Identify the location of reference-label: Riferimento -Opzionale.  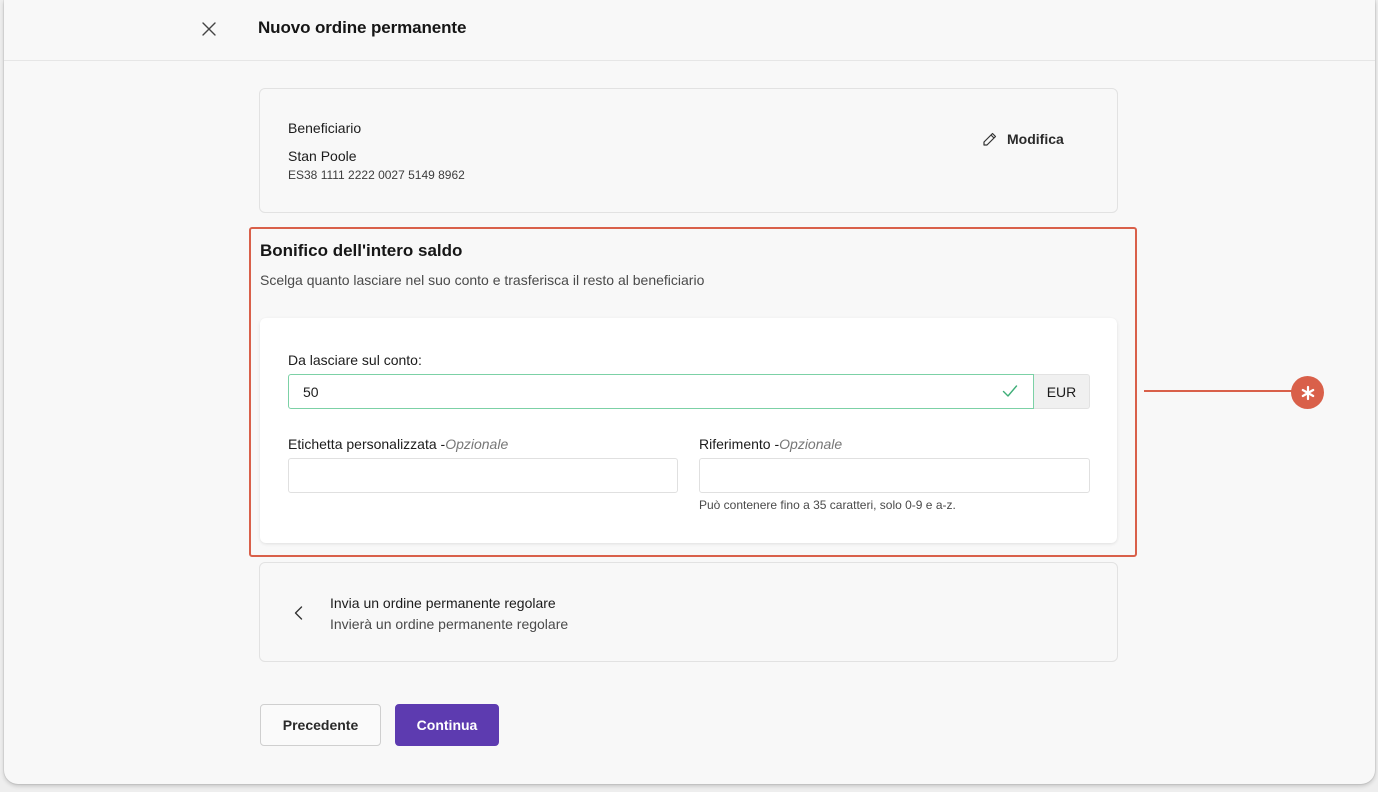
(770, 444).